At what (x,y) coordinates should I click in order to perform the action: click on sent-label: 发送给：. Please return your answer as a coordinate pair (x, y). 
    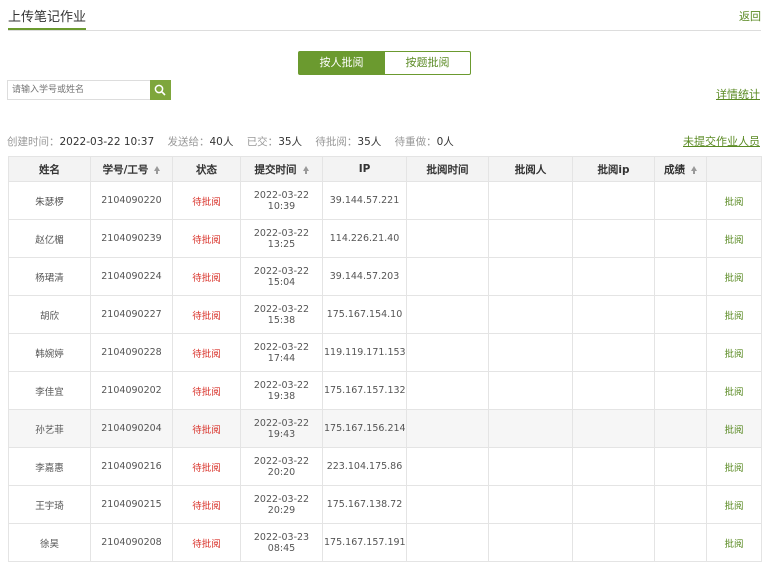
    Looking at the image, I should click on (188, 142).